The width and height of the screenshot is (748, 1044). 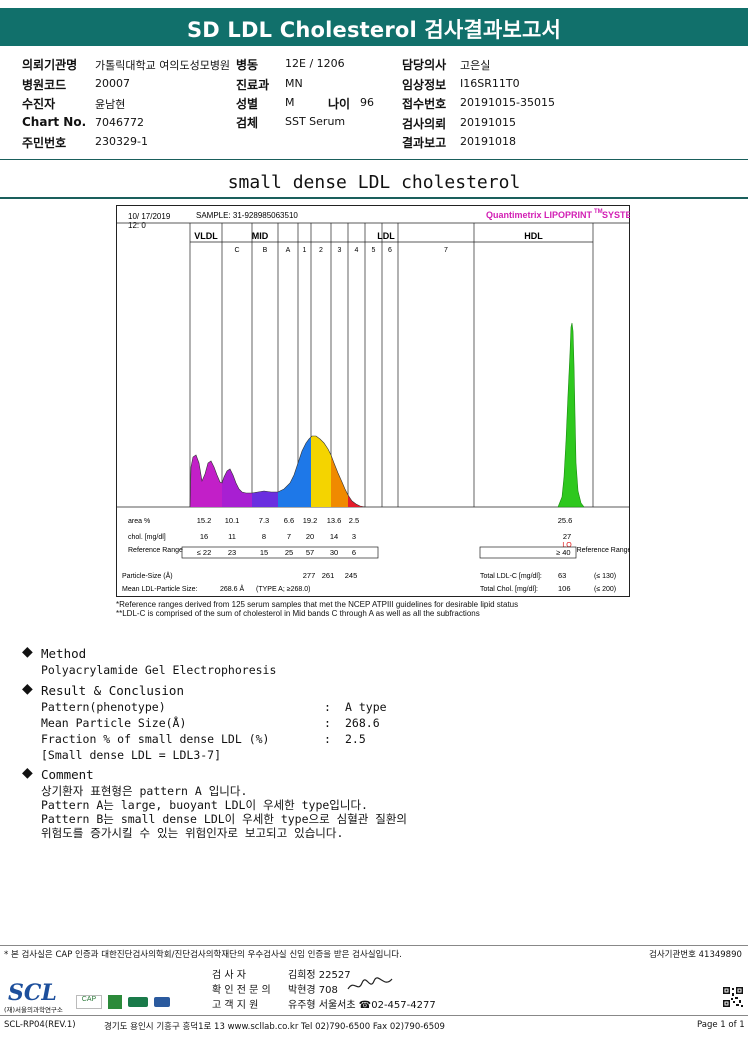 I want to click on result-row-value: A type, so click(x=366, y=707).